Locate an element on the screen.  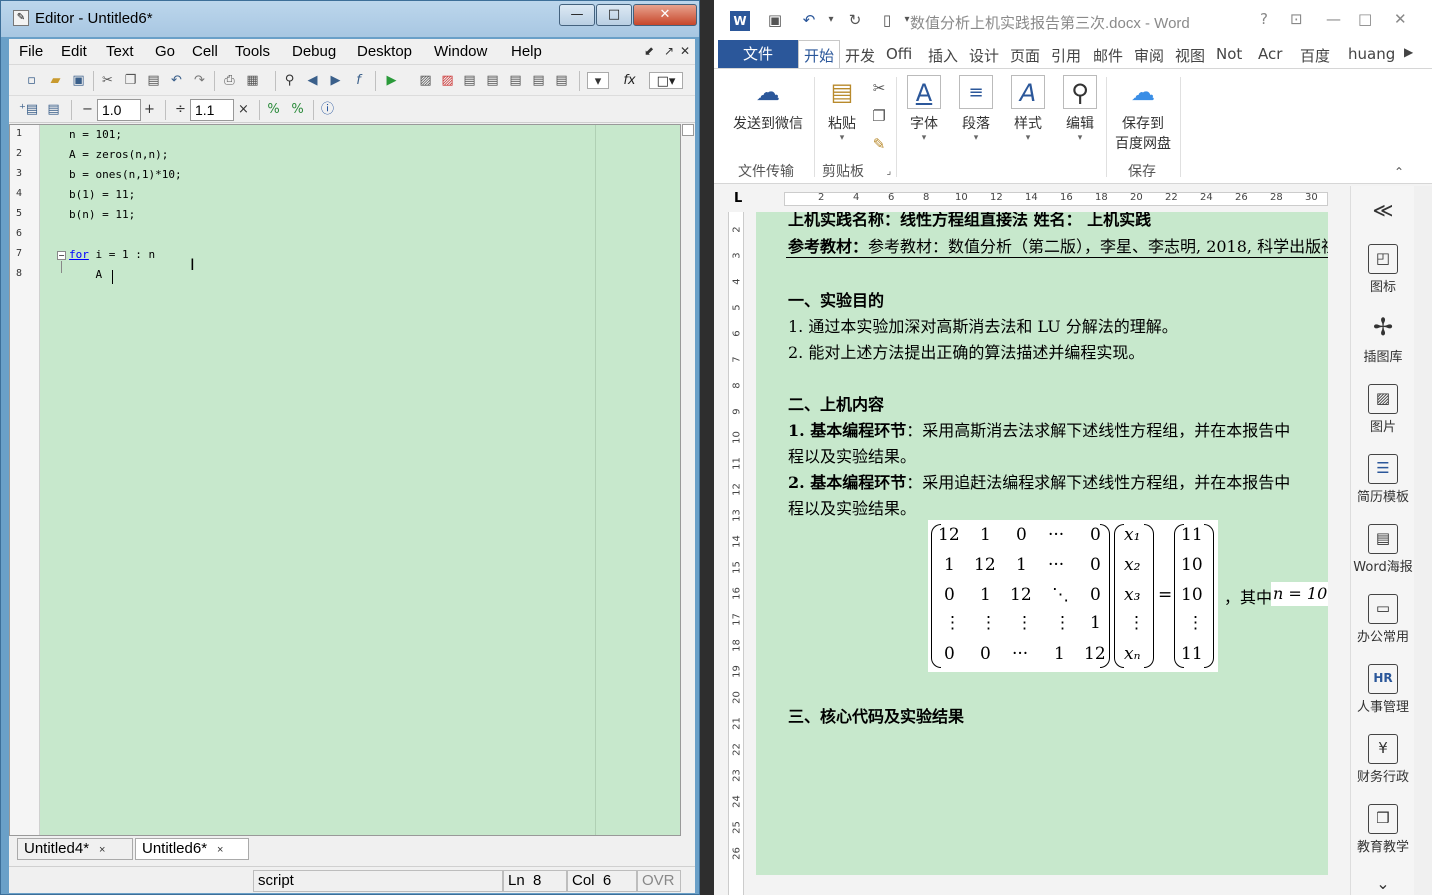
styles-dropdown-icon: ▾ is located at coordinates (1028, 138).